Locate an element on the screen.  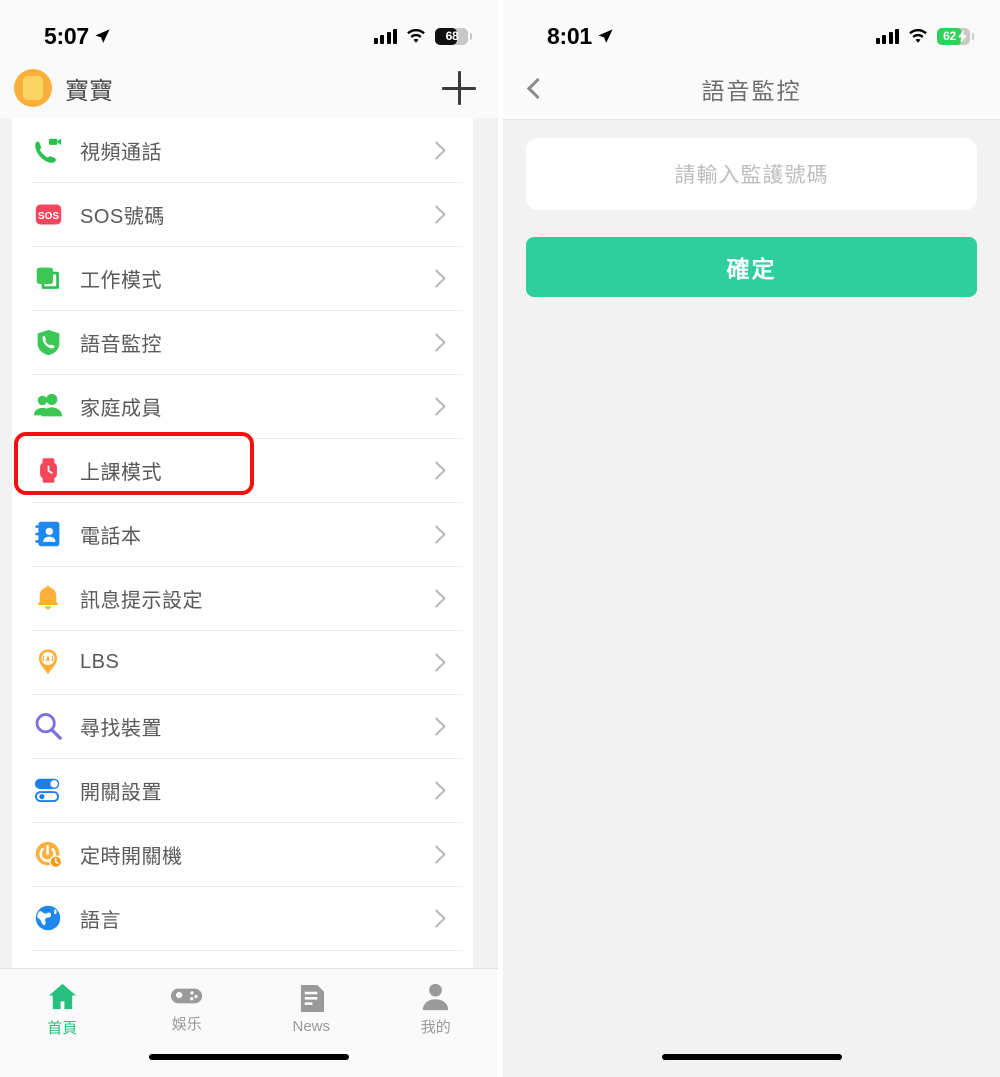
menu-item-label: LBS is located at coordinates (100, 661).